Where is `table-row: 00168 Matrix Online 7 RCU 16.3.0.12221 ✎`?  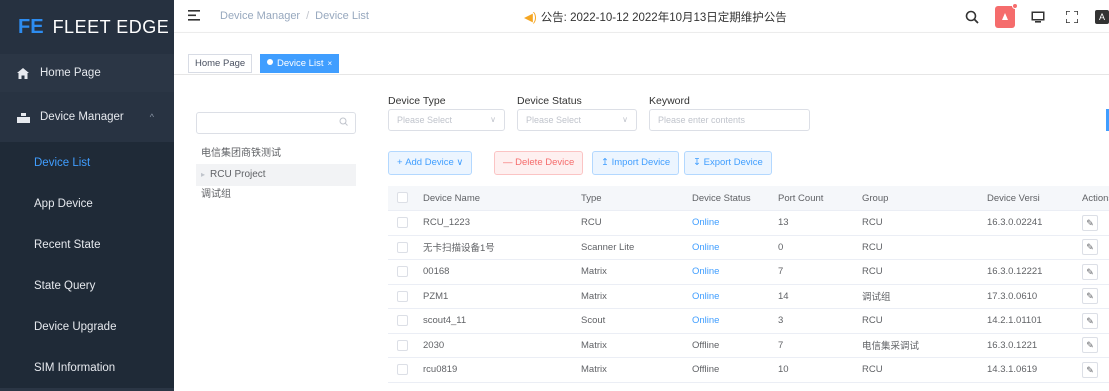 table-row: 00168 Matrix Online 7 RCU 16.3.0.12221 ✎ is located at coordinates (748, 272).